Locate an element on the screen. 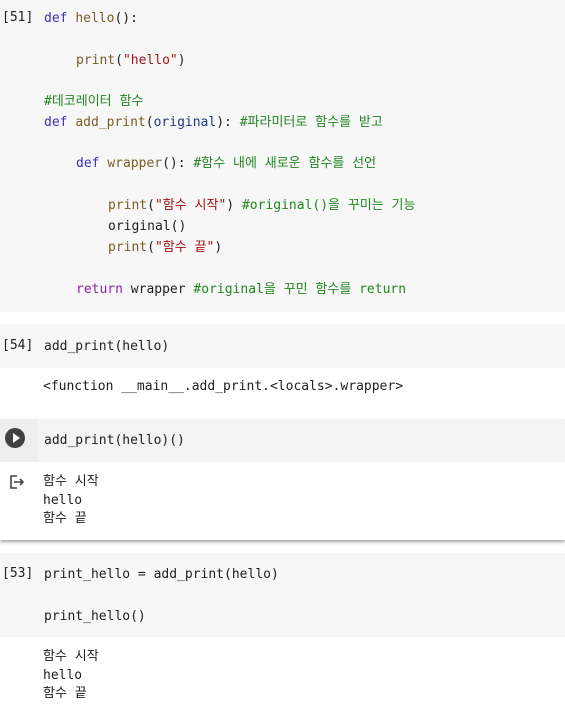  execution-count: [54] is located at coordinates (18, 345).